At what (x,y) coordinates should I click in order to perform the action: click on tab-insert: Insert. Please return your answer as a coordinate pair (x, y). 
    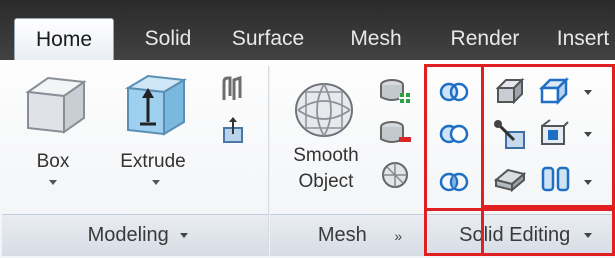
    Looking at the image, I should click on (581, 39).